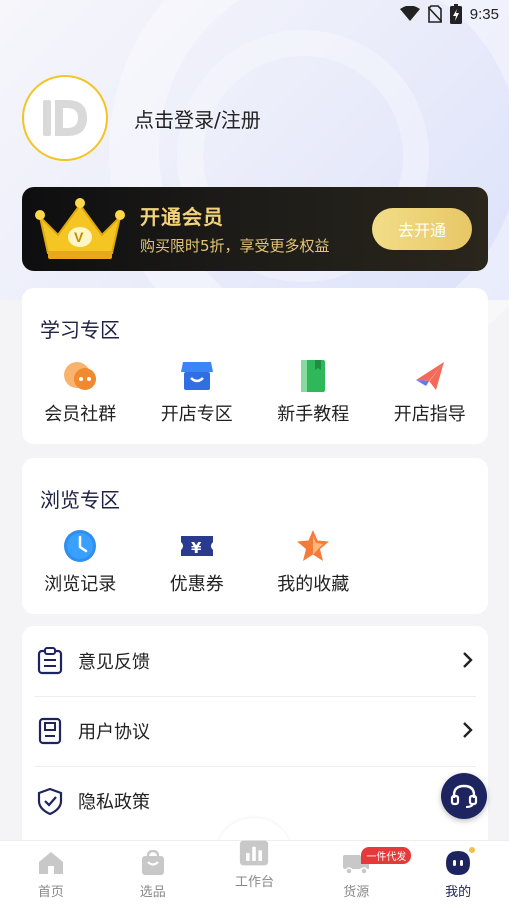 This screenshot has width=509, height=904. I want to click on grid-item-browse-history: 浏览记录, so click(80, 562).